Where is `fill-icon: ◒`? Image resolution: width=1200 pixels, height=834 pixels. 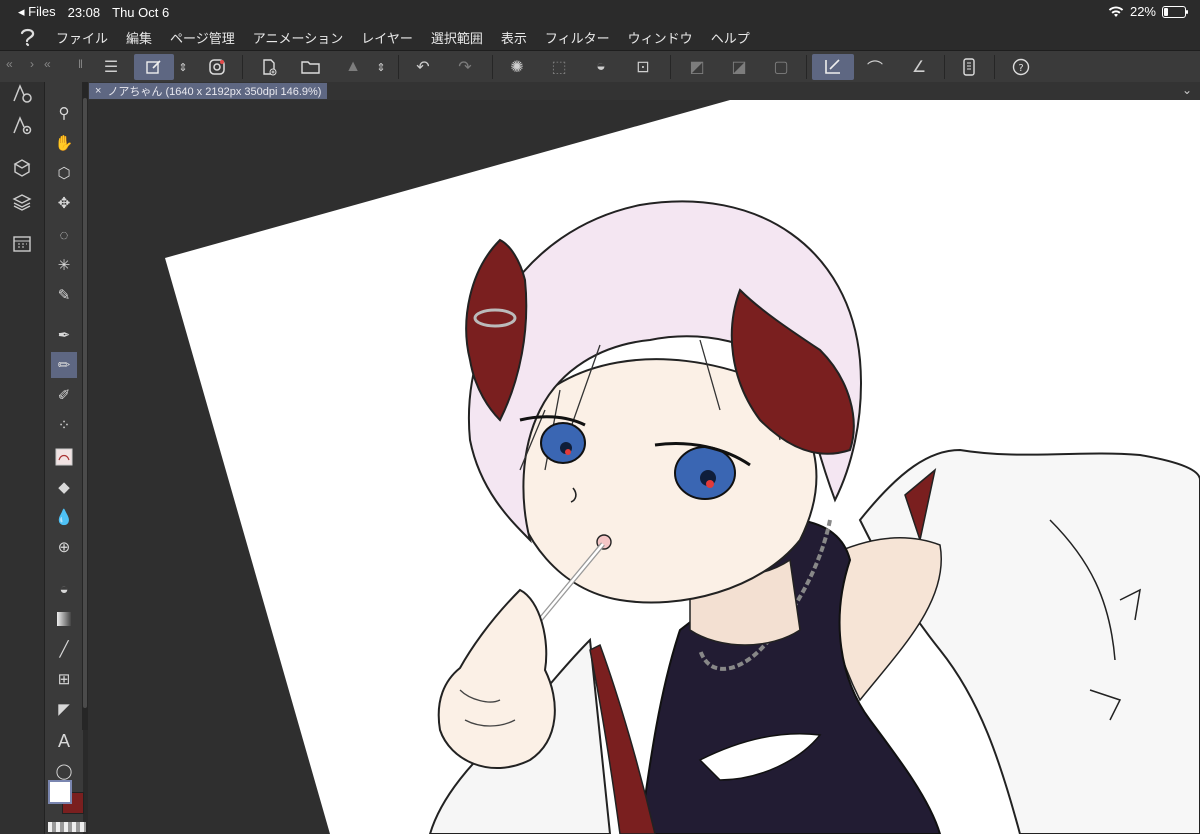
fill-icon: ◒ is located at coordinates (601, 67).